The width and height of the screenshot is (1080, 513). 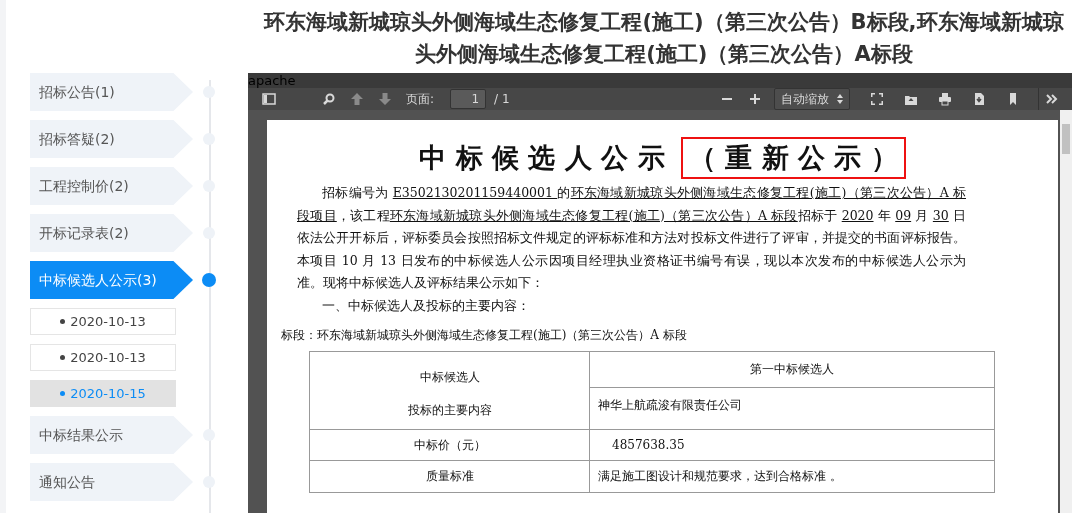 What do you see at coordinates (720, 476) in the screenshot?
I see `table-cell-text: 满足施工图设计和规范要求，达到合格标准 。` at bounding box center [720, 476].